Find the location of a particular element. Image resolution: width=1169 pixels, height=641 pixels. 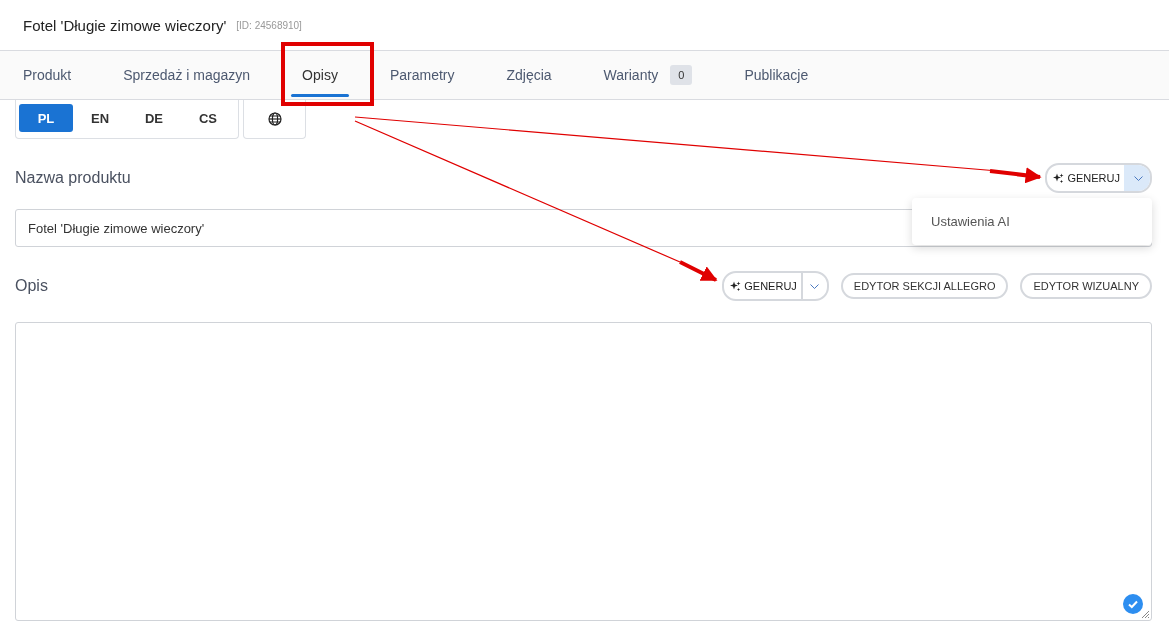

tab: Opisy is located at coordinates (320, 75).